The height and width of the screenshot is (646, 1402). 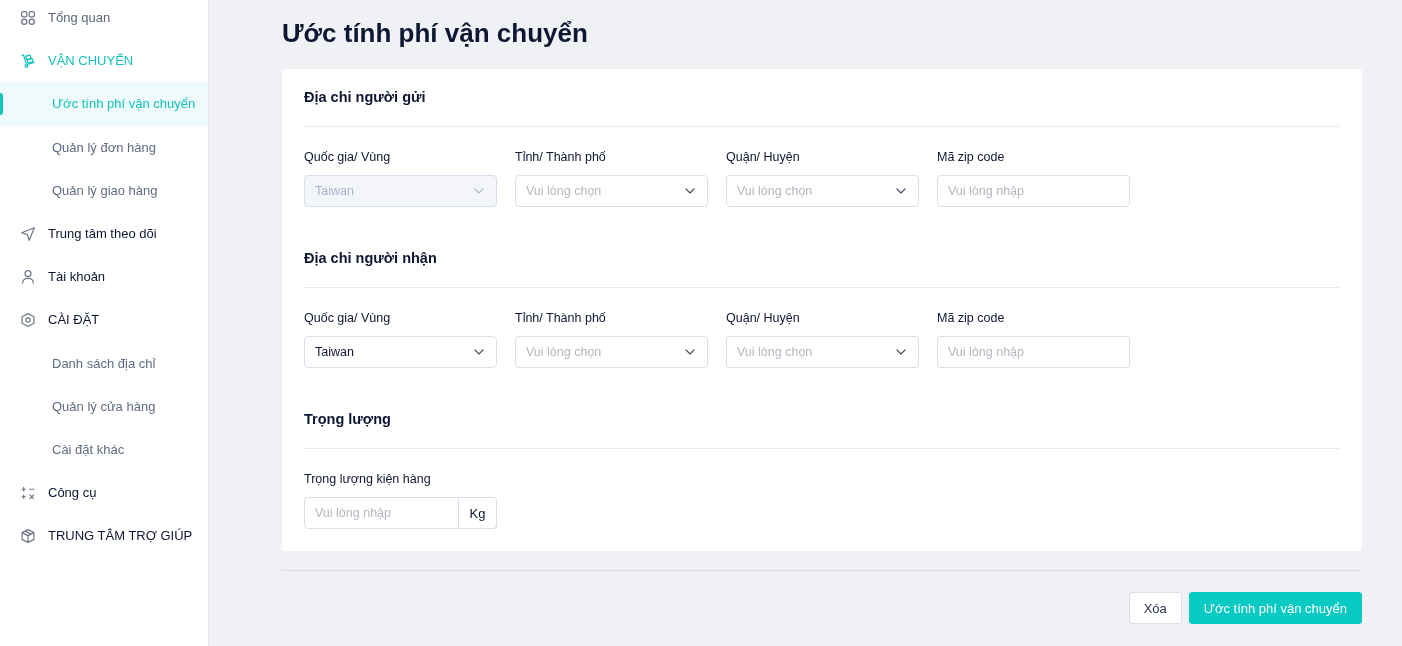 What do you see at coordinates (104, 320) in the screenshot?
I see `sidebar-item: CÀI ĐẶT` at bounding box center [104, 320].